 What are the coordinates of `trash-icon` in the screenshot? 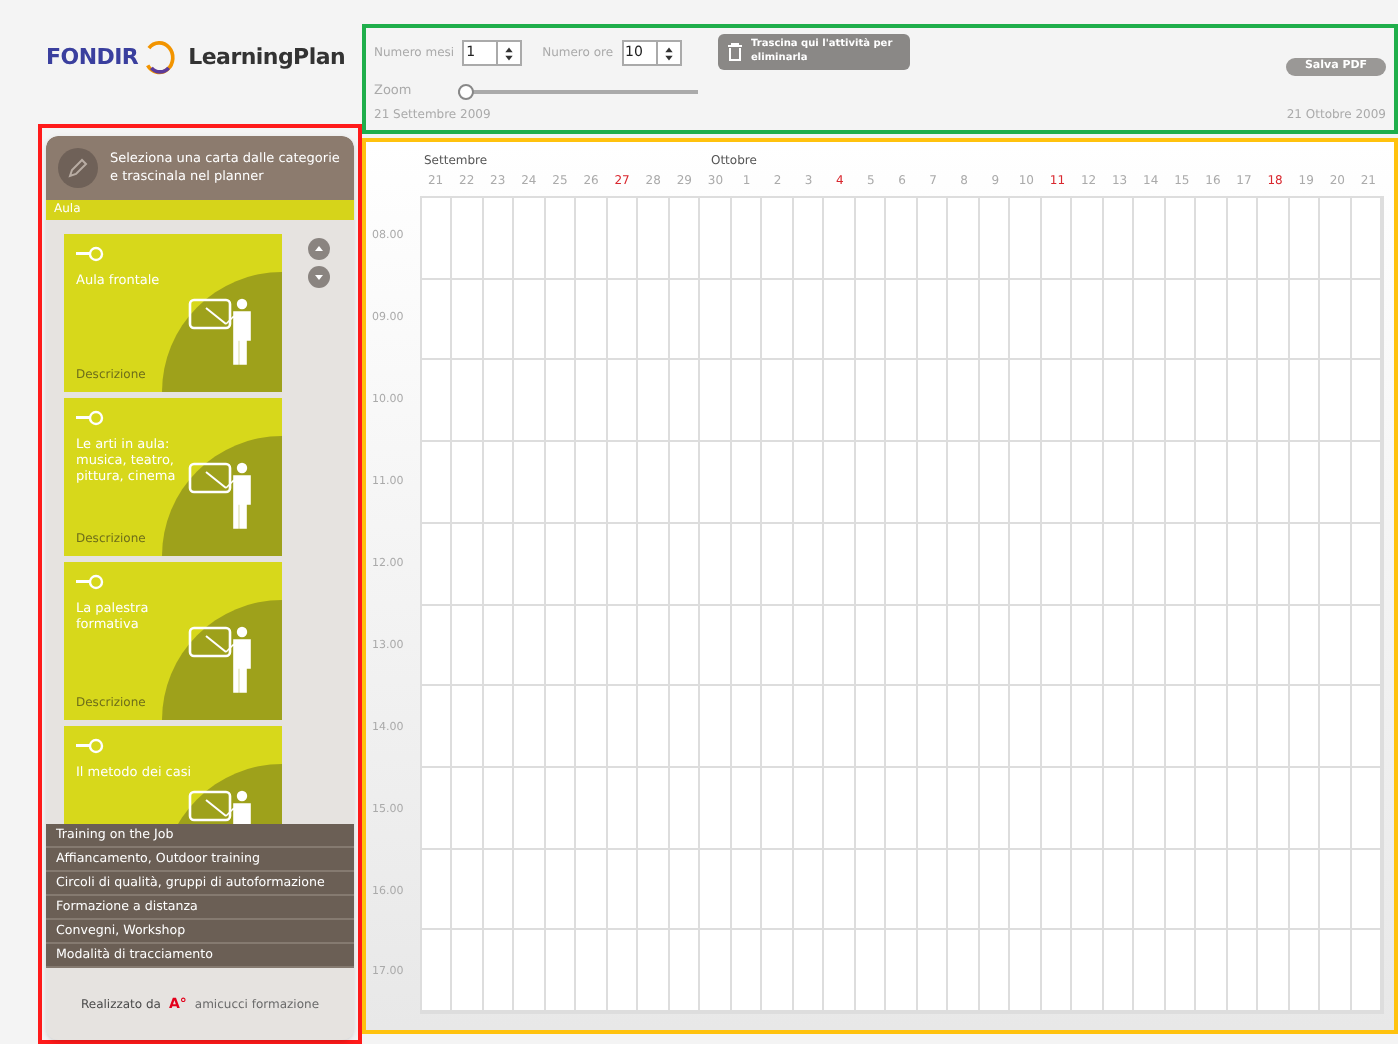 It's located at (734, 52).